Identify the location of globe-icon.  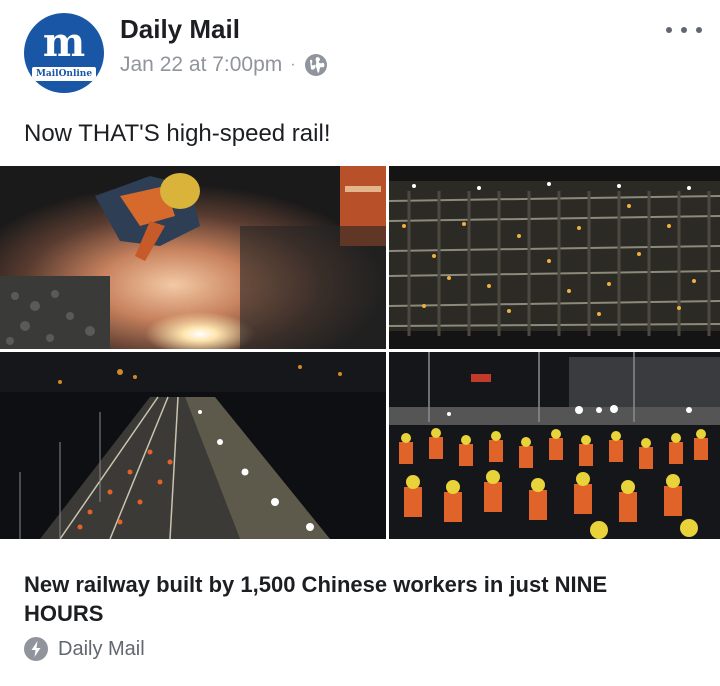
(316, 65).